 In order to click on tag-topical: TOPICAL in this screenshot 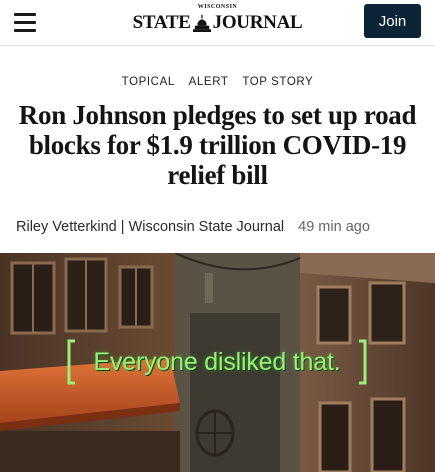, I will do `click(148, 82)`.